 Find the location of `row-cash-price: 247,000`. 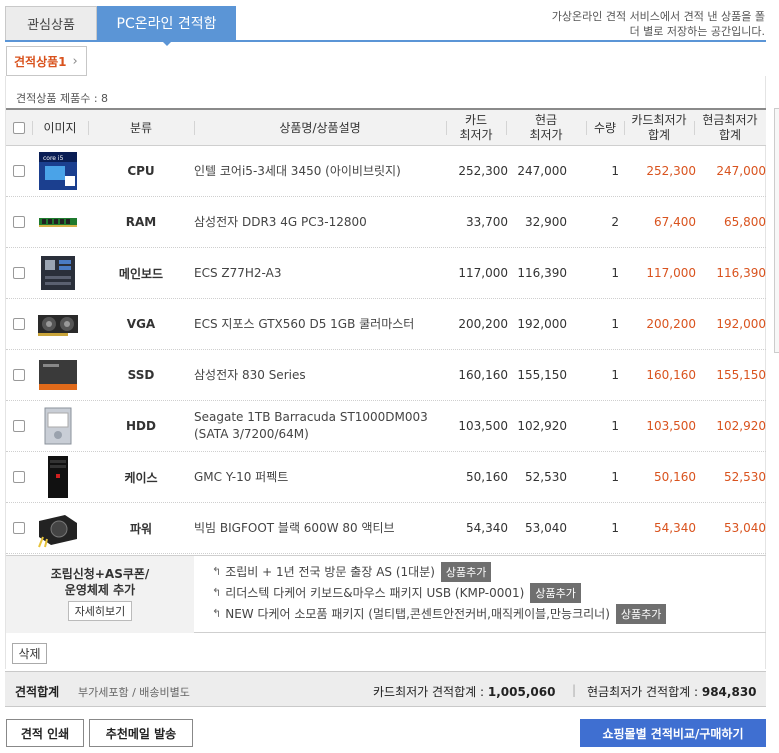

row-cash-price: 247,000 is located at coordinates (542, 171).